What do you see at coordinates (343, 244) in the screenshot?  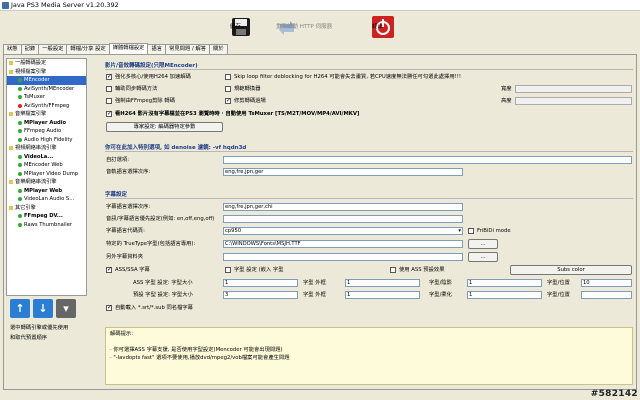 I see `font-file-input: C:\WINDOWS\Fonts\MSJH.TTF` at bounding box center [343, 244].